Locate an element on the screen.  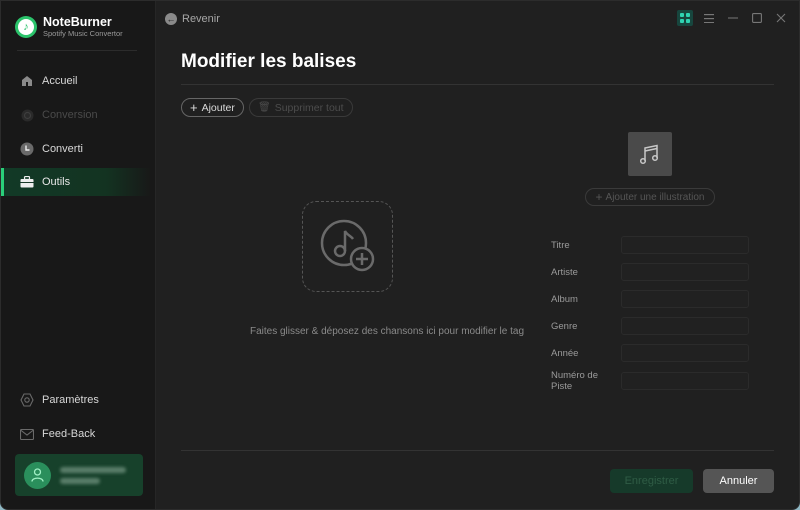
sidebar-item-parametres: Paramètres is located at coordinates (76, 400).